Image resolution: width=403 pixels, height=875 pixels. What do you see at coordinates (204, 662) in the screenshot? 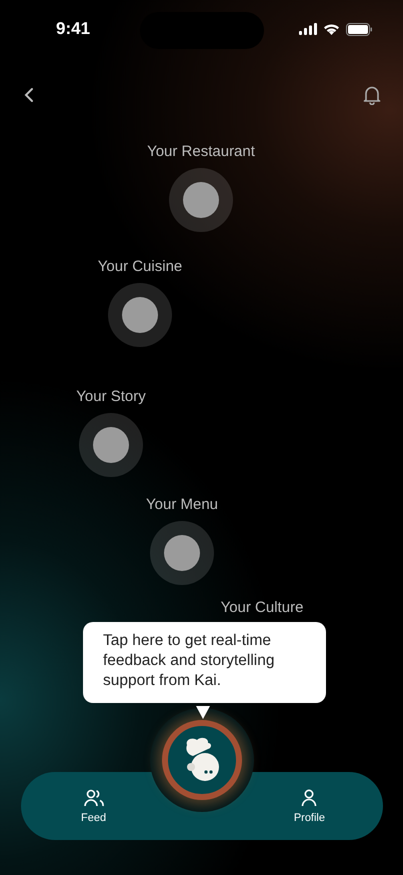
I see `tooltip: Tap here to get real-time feedback and storytelling support from Kai.` at bounding box center [204, 662].